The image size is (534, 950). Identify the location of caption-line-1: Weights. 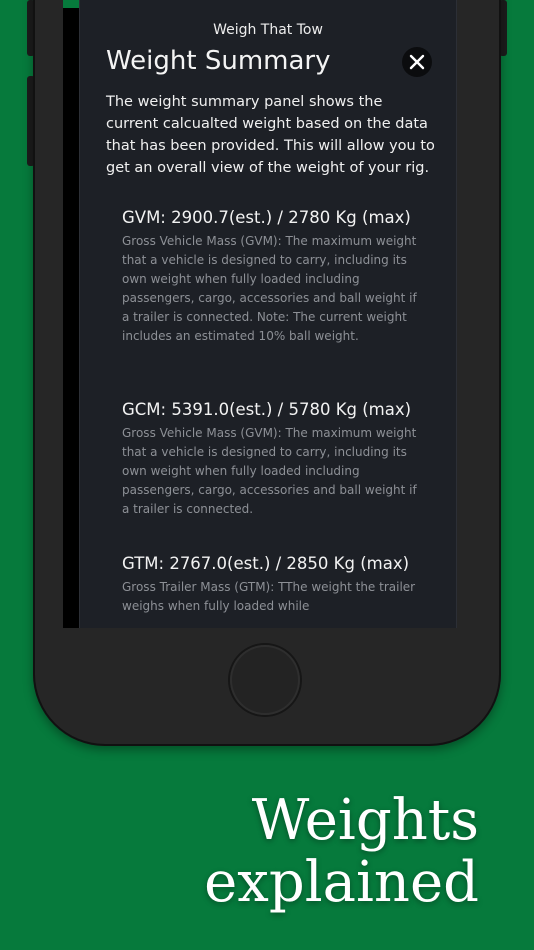
(365, 820).